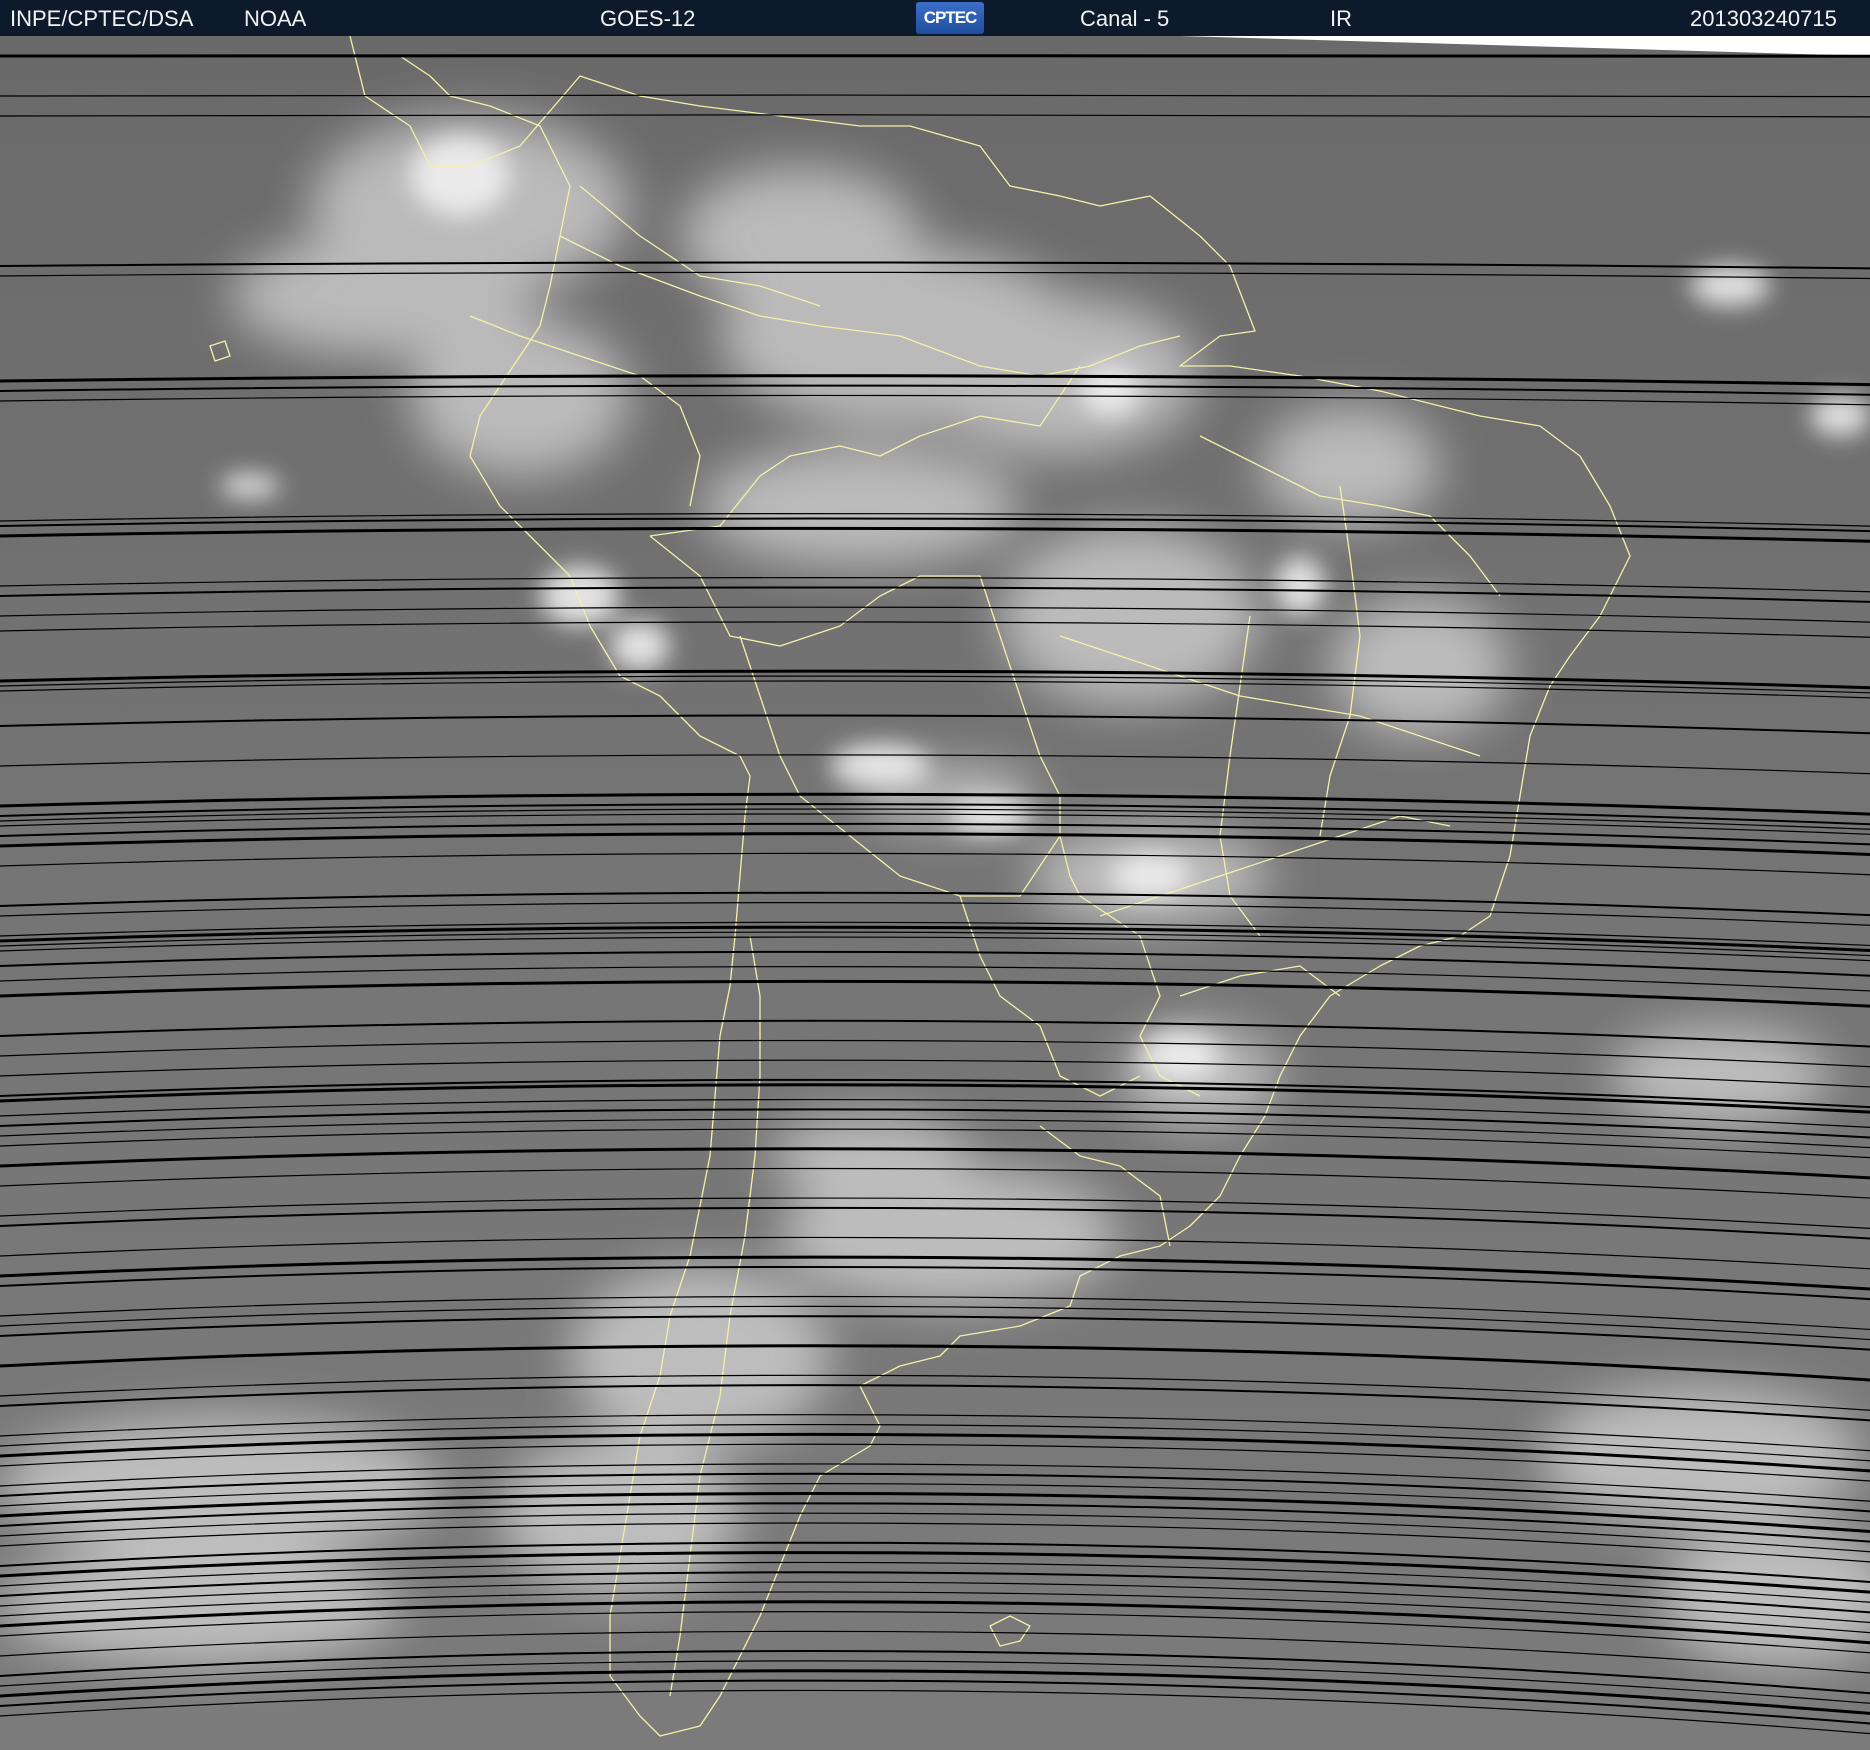 This screenshot has width=1870, height=1750. What do you see at coordinates (102, 18) in the screenshot?
I see `agency-label: INPE/CPTEC/DSA` at bounding box center [102, 18].